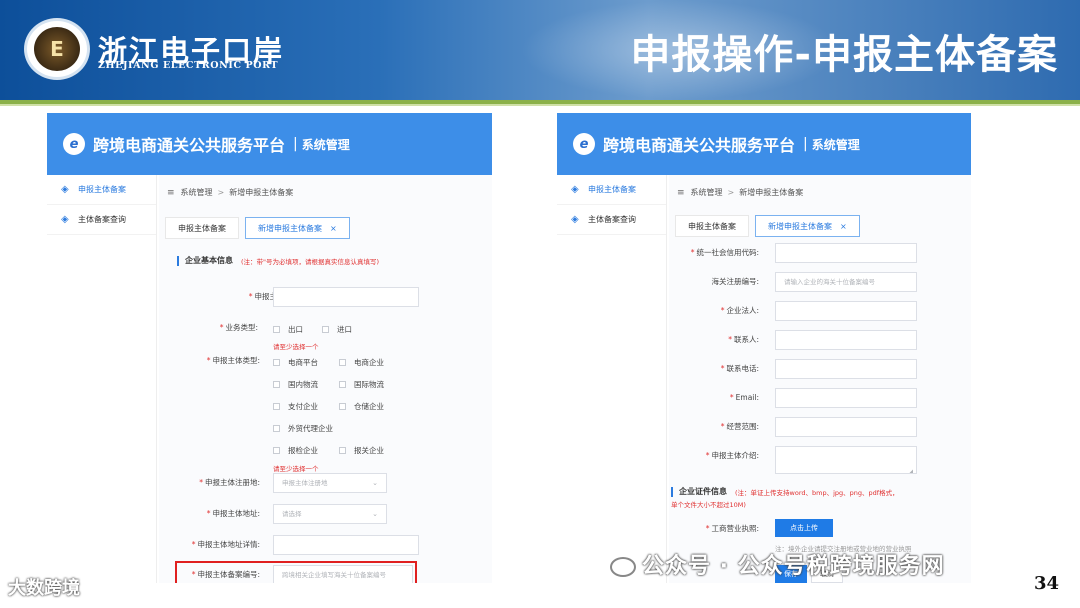 This screenshot has width=1080, height=608. Describe the element at coordinates (225, 574) in the screenshot. I see `field-label: * 申报主体备案编号:` at that location.